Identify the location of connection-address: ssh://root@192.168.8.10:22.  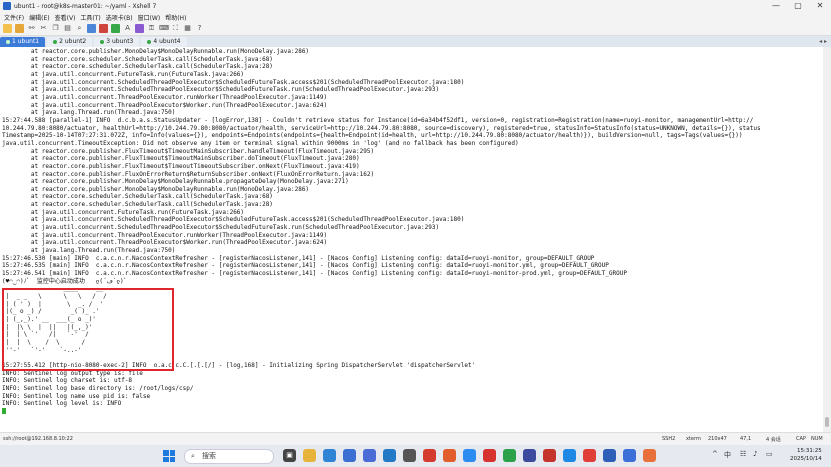
(38, 439).